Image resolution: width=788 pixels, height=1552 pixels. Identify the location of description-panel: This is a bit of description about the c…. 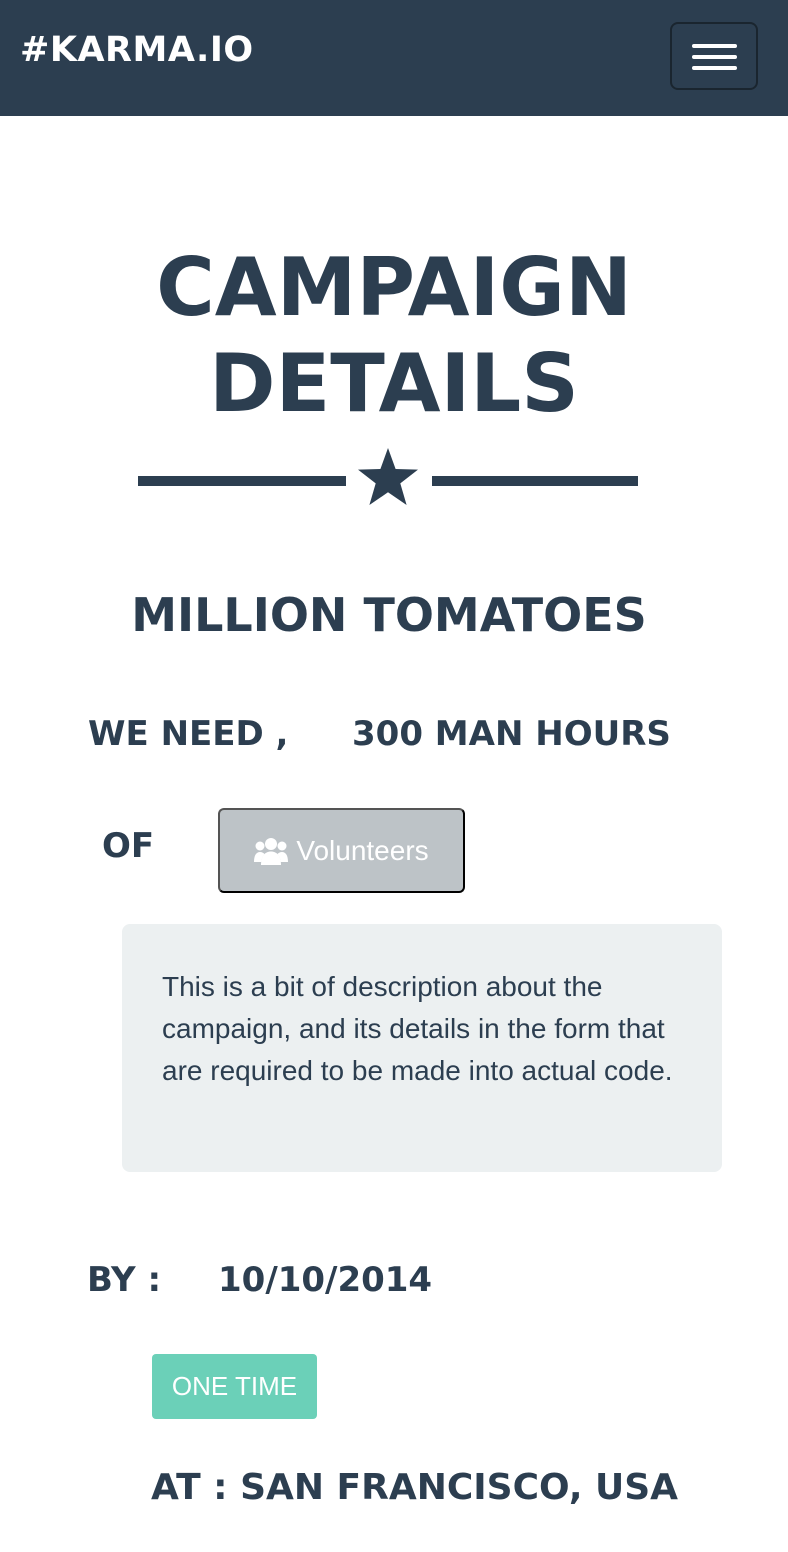
(422, 1048).